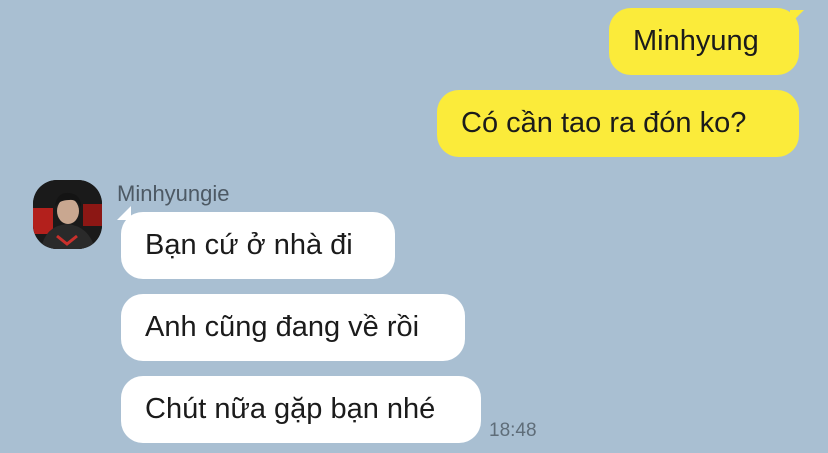 The image size is (828, 453). I want to click on incoming-message-bubble: Anh cũng đang về rồi, so click(293, 327).